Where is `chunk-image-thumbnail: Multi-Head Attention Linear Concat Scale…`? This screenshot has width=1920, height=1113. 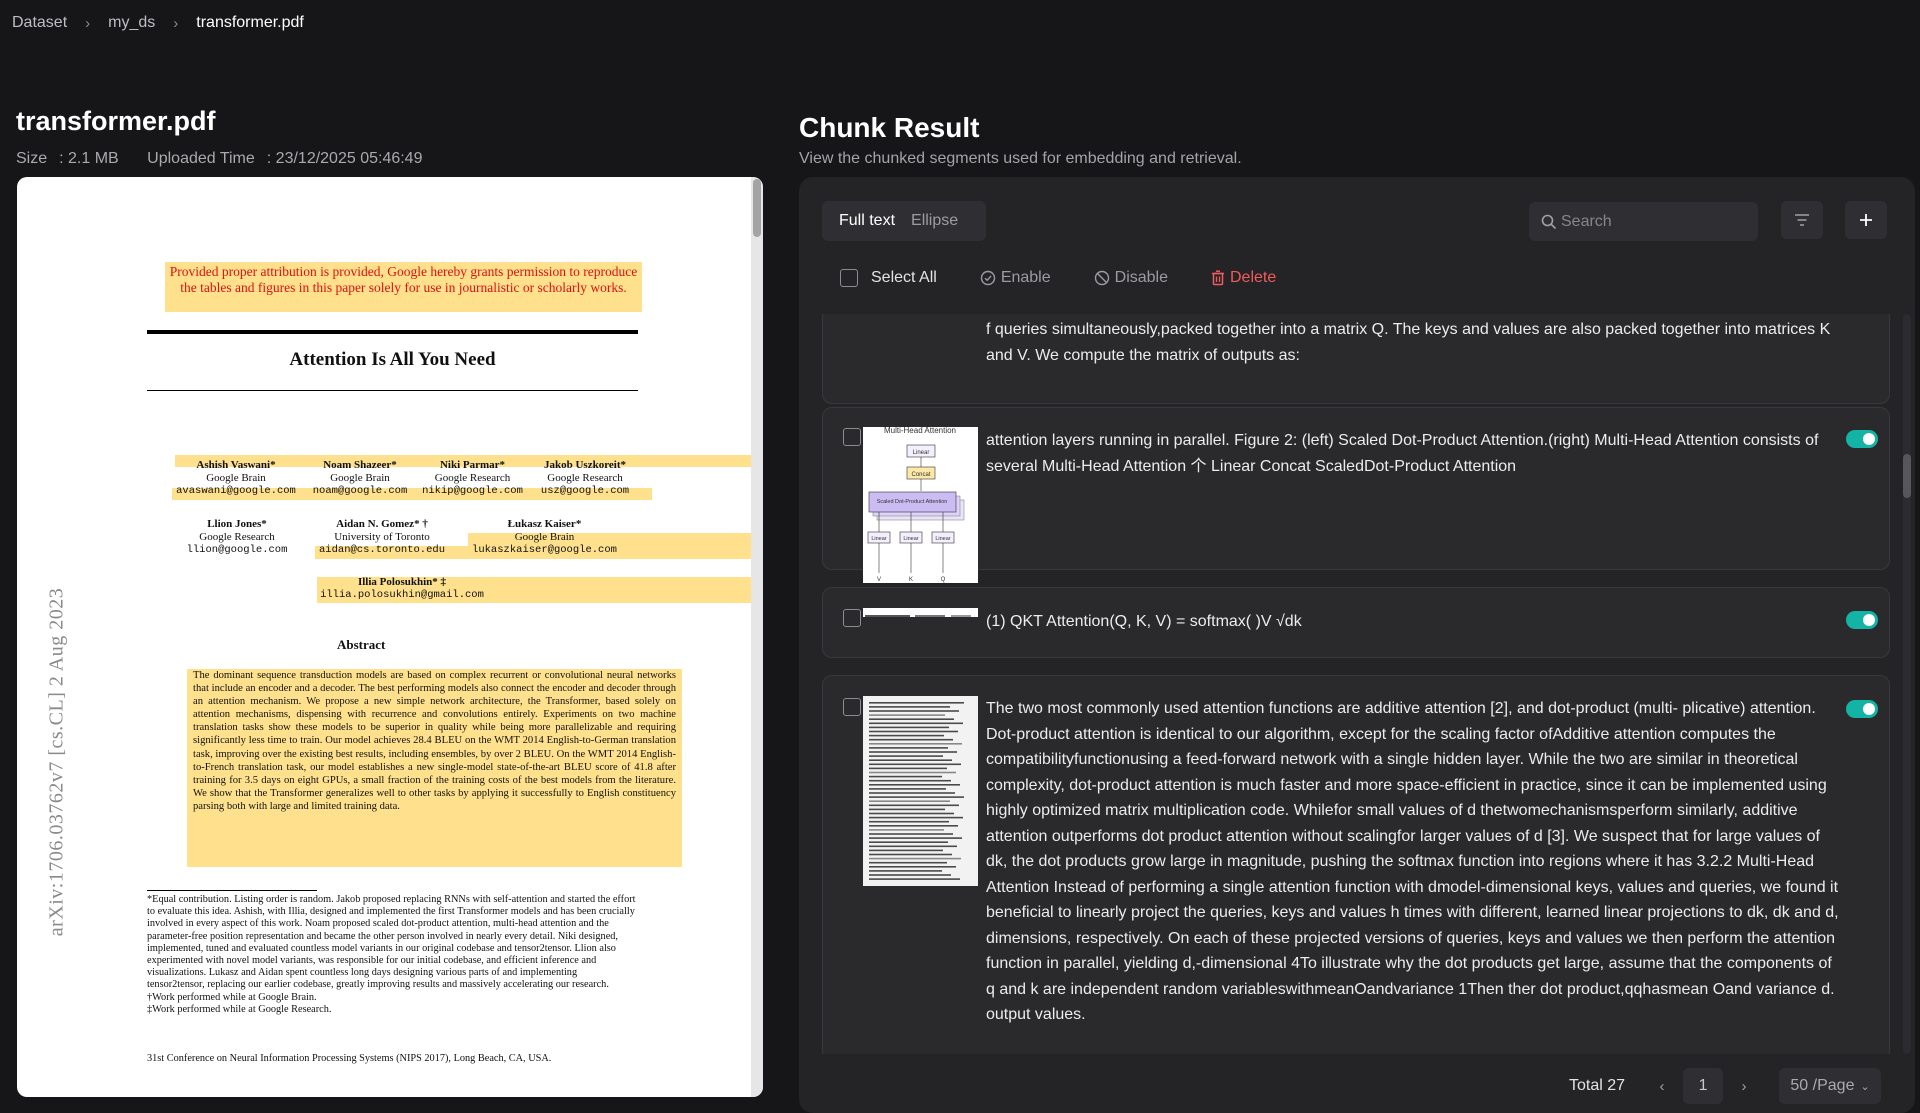 chunk-image-thumbnail: Multi-Head Attention Linear Concat Scale… is located at coordinates (920, 505).